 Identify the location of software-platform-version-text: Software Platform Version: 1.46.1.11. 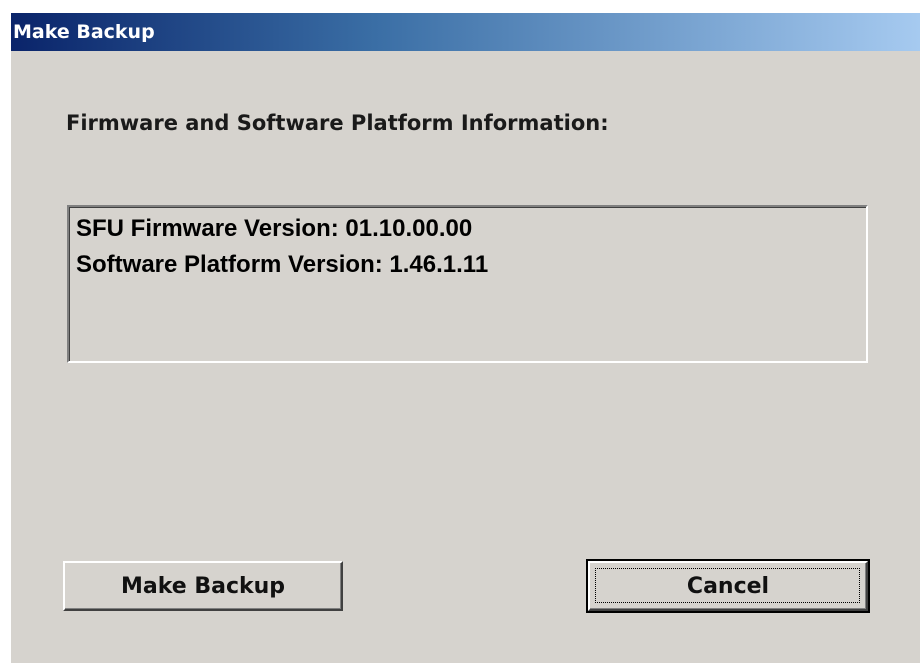
(282, 264).